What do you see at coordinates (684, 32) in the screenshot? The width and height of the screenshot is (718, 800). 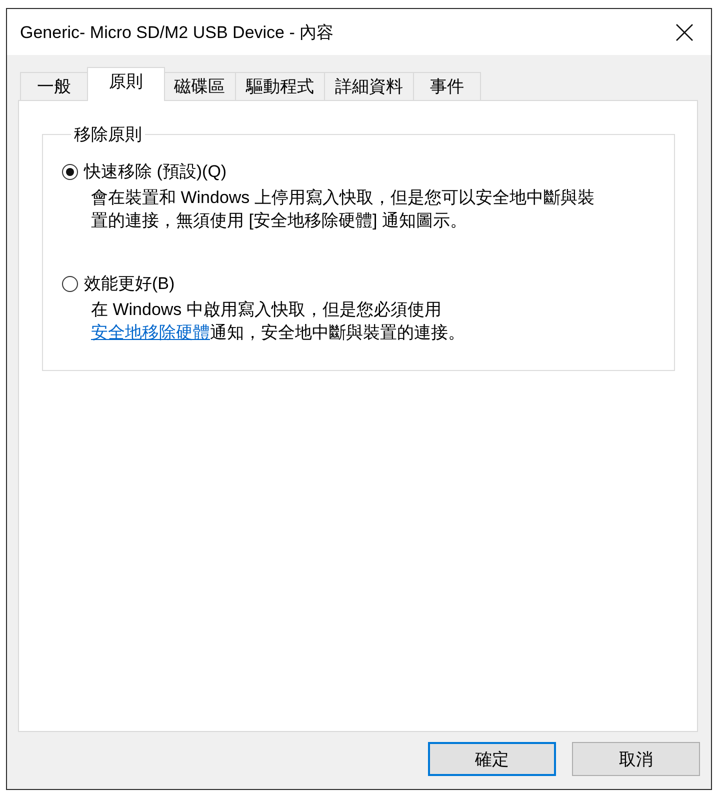 I see `close-icon` at bounding box center [684, 32].